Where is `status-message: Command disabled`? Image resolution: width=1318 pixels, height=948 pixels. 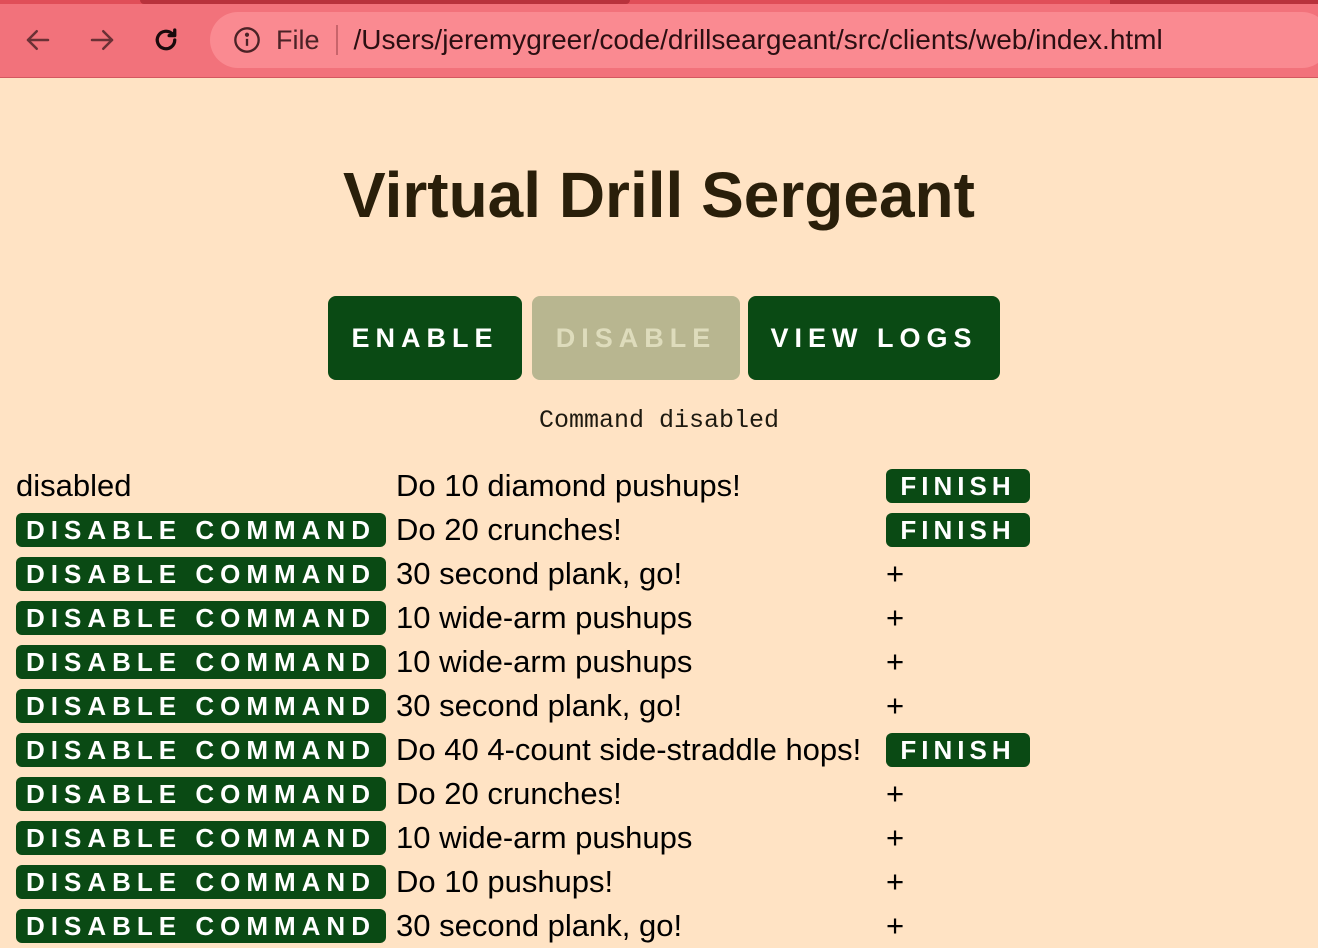 status-message: Command disabled is located at coordinates (659, 420).